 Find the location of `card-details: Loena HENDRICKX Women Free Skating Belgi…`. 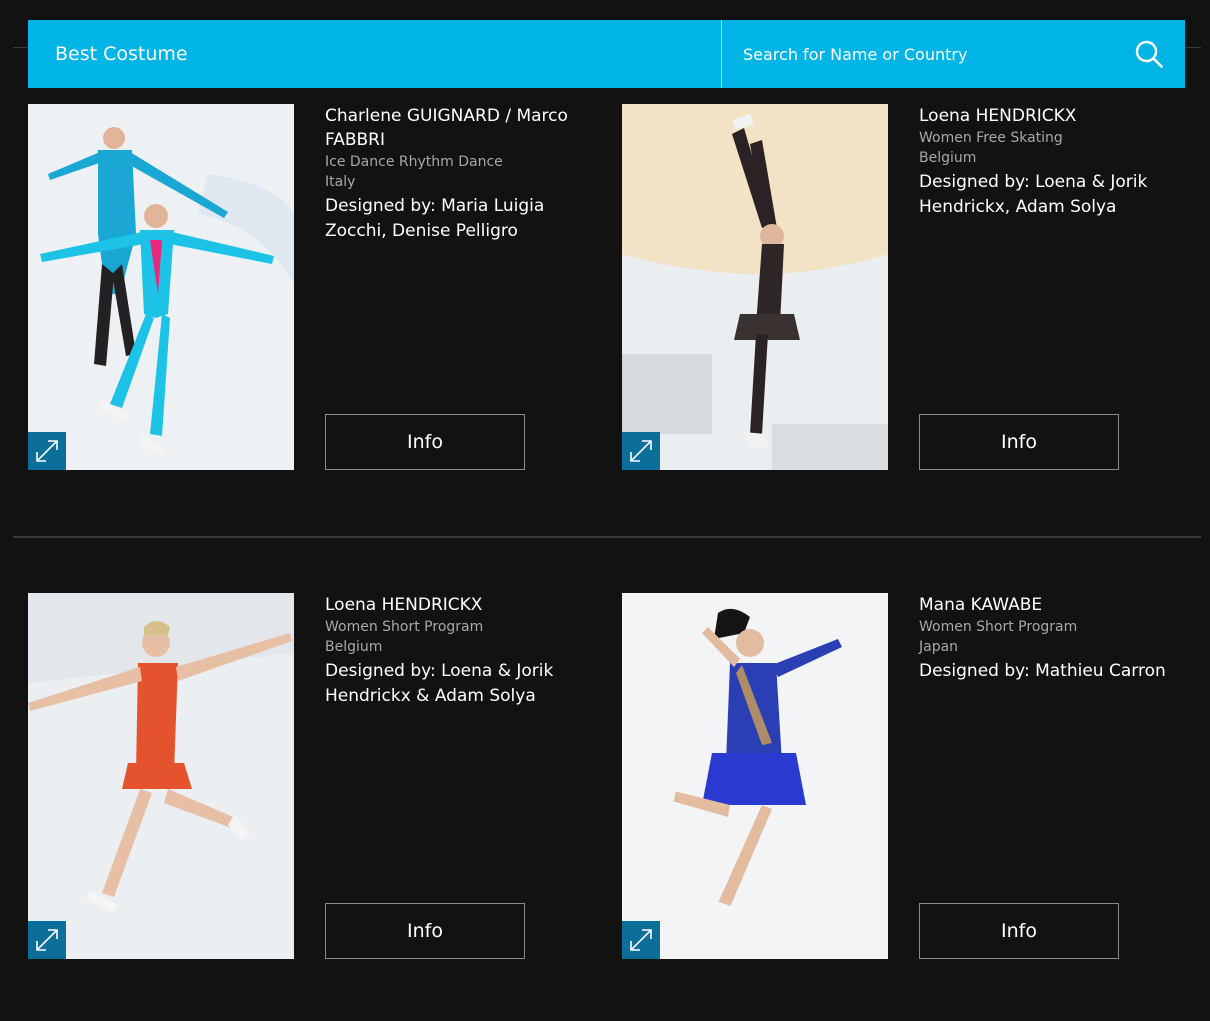

card-details: Loena HENDRICKX Women Free Skating Belgi… is located at coordinates (1053, 162).